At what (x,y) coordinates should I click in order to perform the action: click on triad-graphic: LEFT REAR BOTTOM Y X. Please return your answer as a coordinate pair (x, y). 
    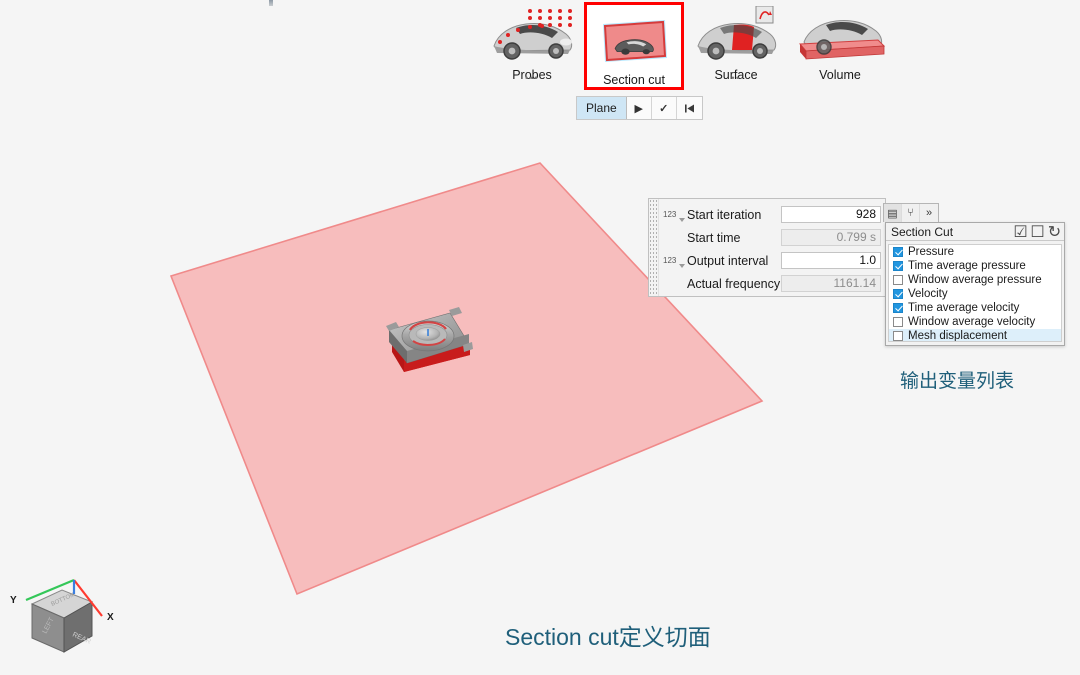
    Looking at the image, I should click on (62, 615).